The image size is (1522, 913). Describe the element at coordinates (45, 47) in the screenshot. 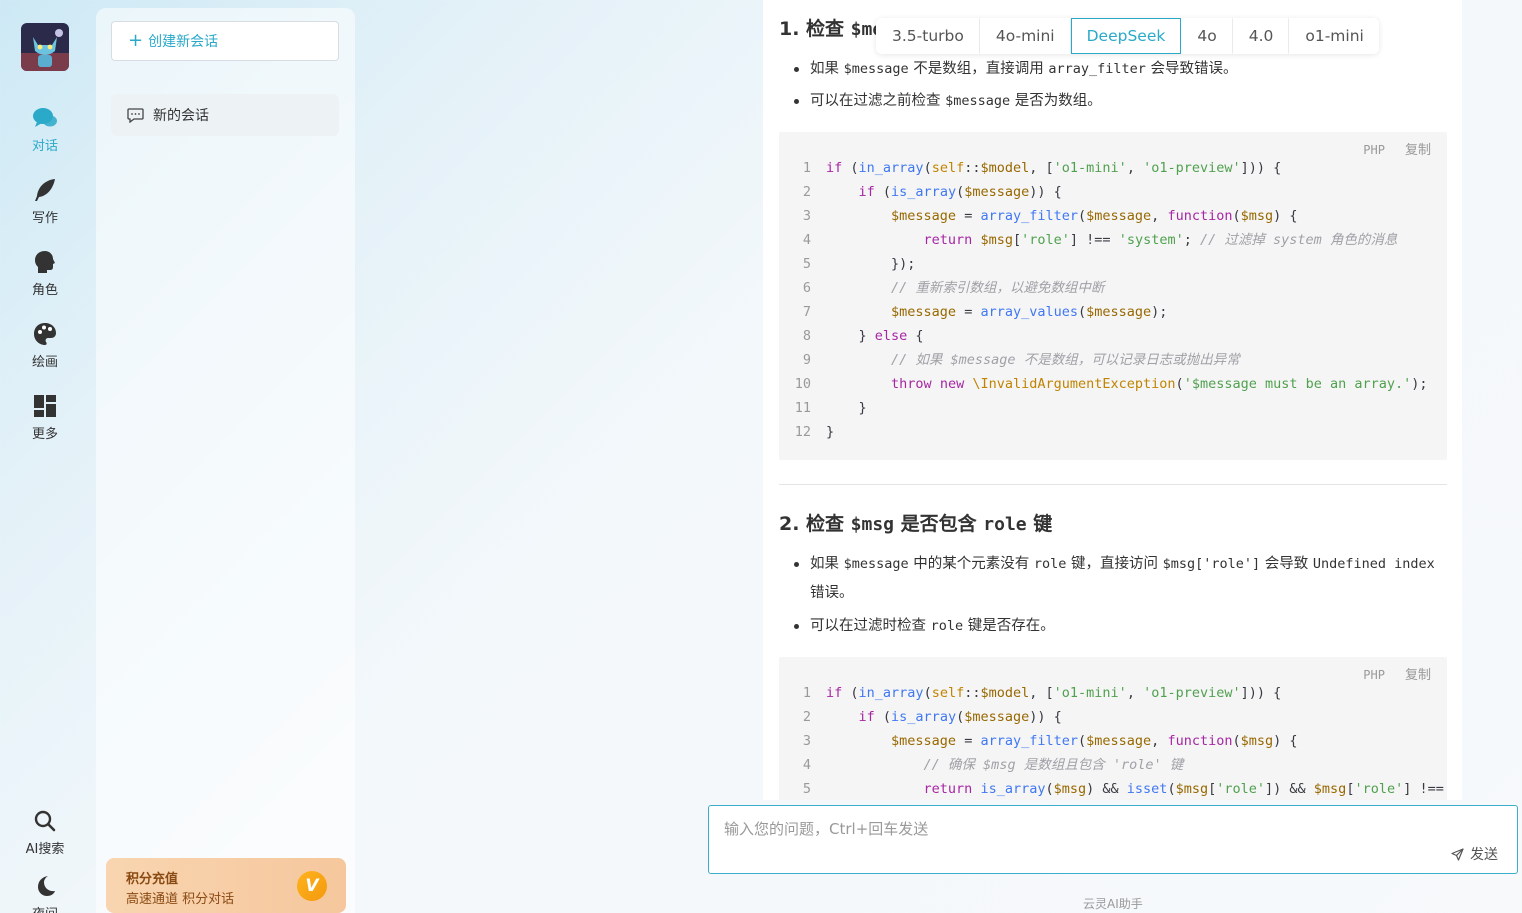

I see `avatar` at that location.